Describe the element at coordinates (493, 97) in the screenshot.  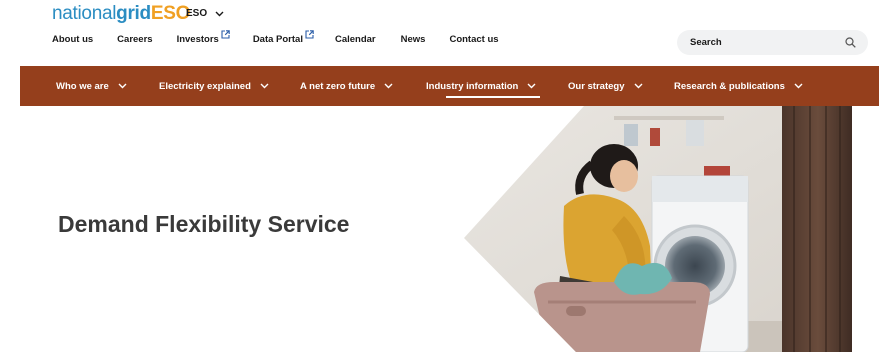
I see `active-nav-indicator` at that location.